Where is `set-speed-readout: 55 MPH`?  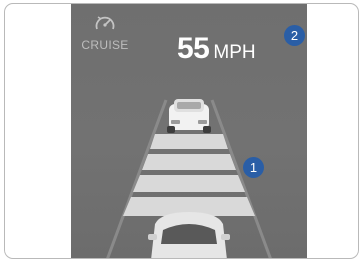
set-speed-readout: 55 MPH is located at coordinates (216, 49).